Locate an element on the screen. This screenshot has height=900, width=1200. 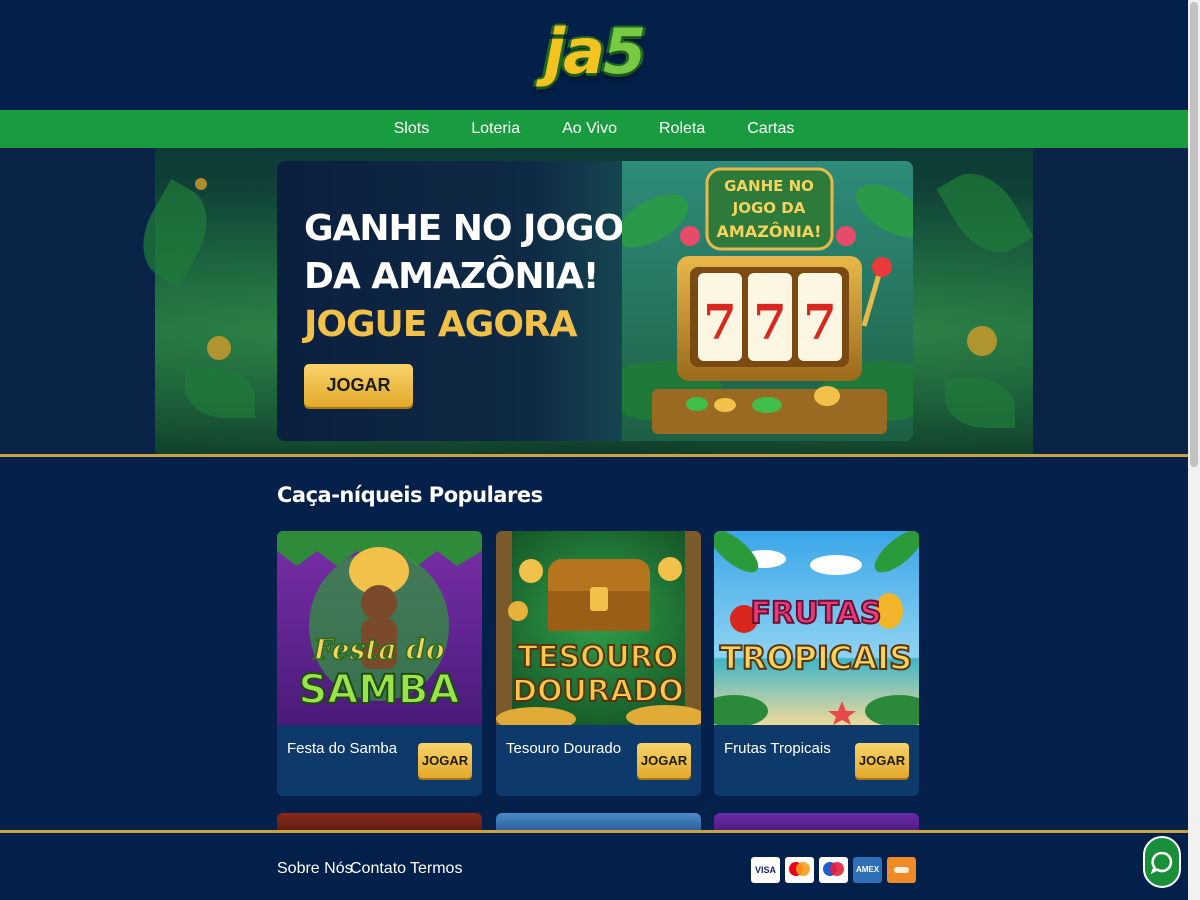
frutas-thumb-line-1: FRUTAS is located at coordinates (816, 613).